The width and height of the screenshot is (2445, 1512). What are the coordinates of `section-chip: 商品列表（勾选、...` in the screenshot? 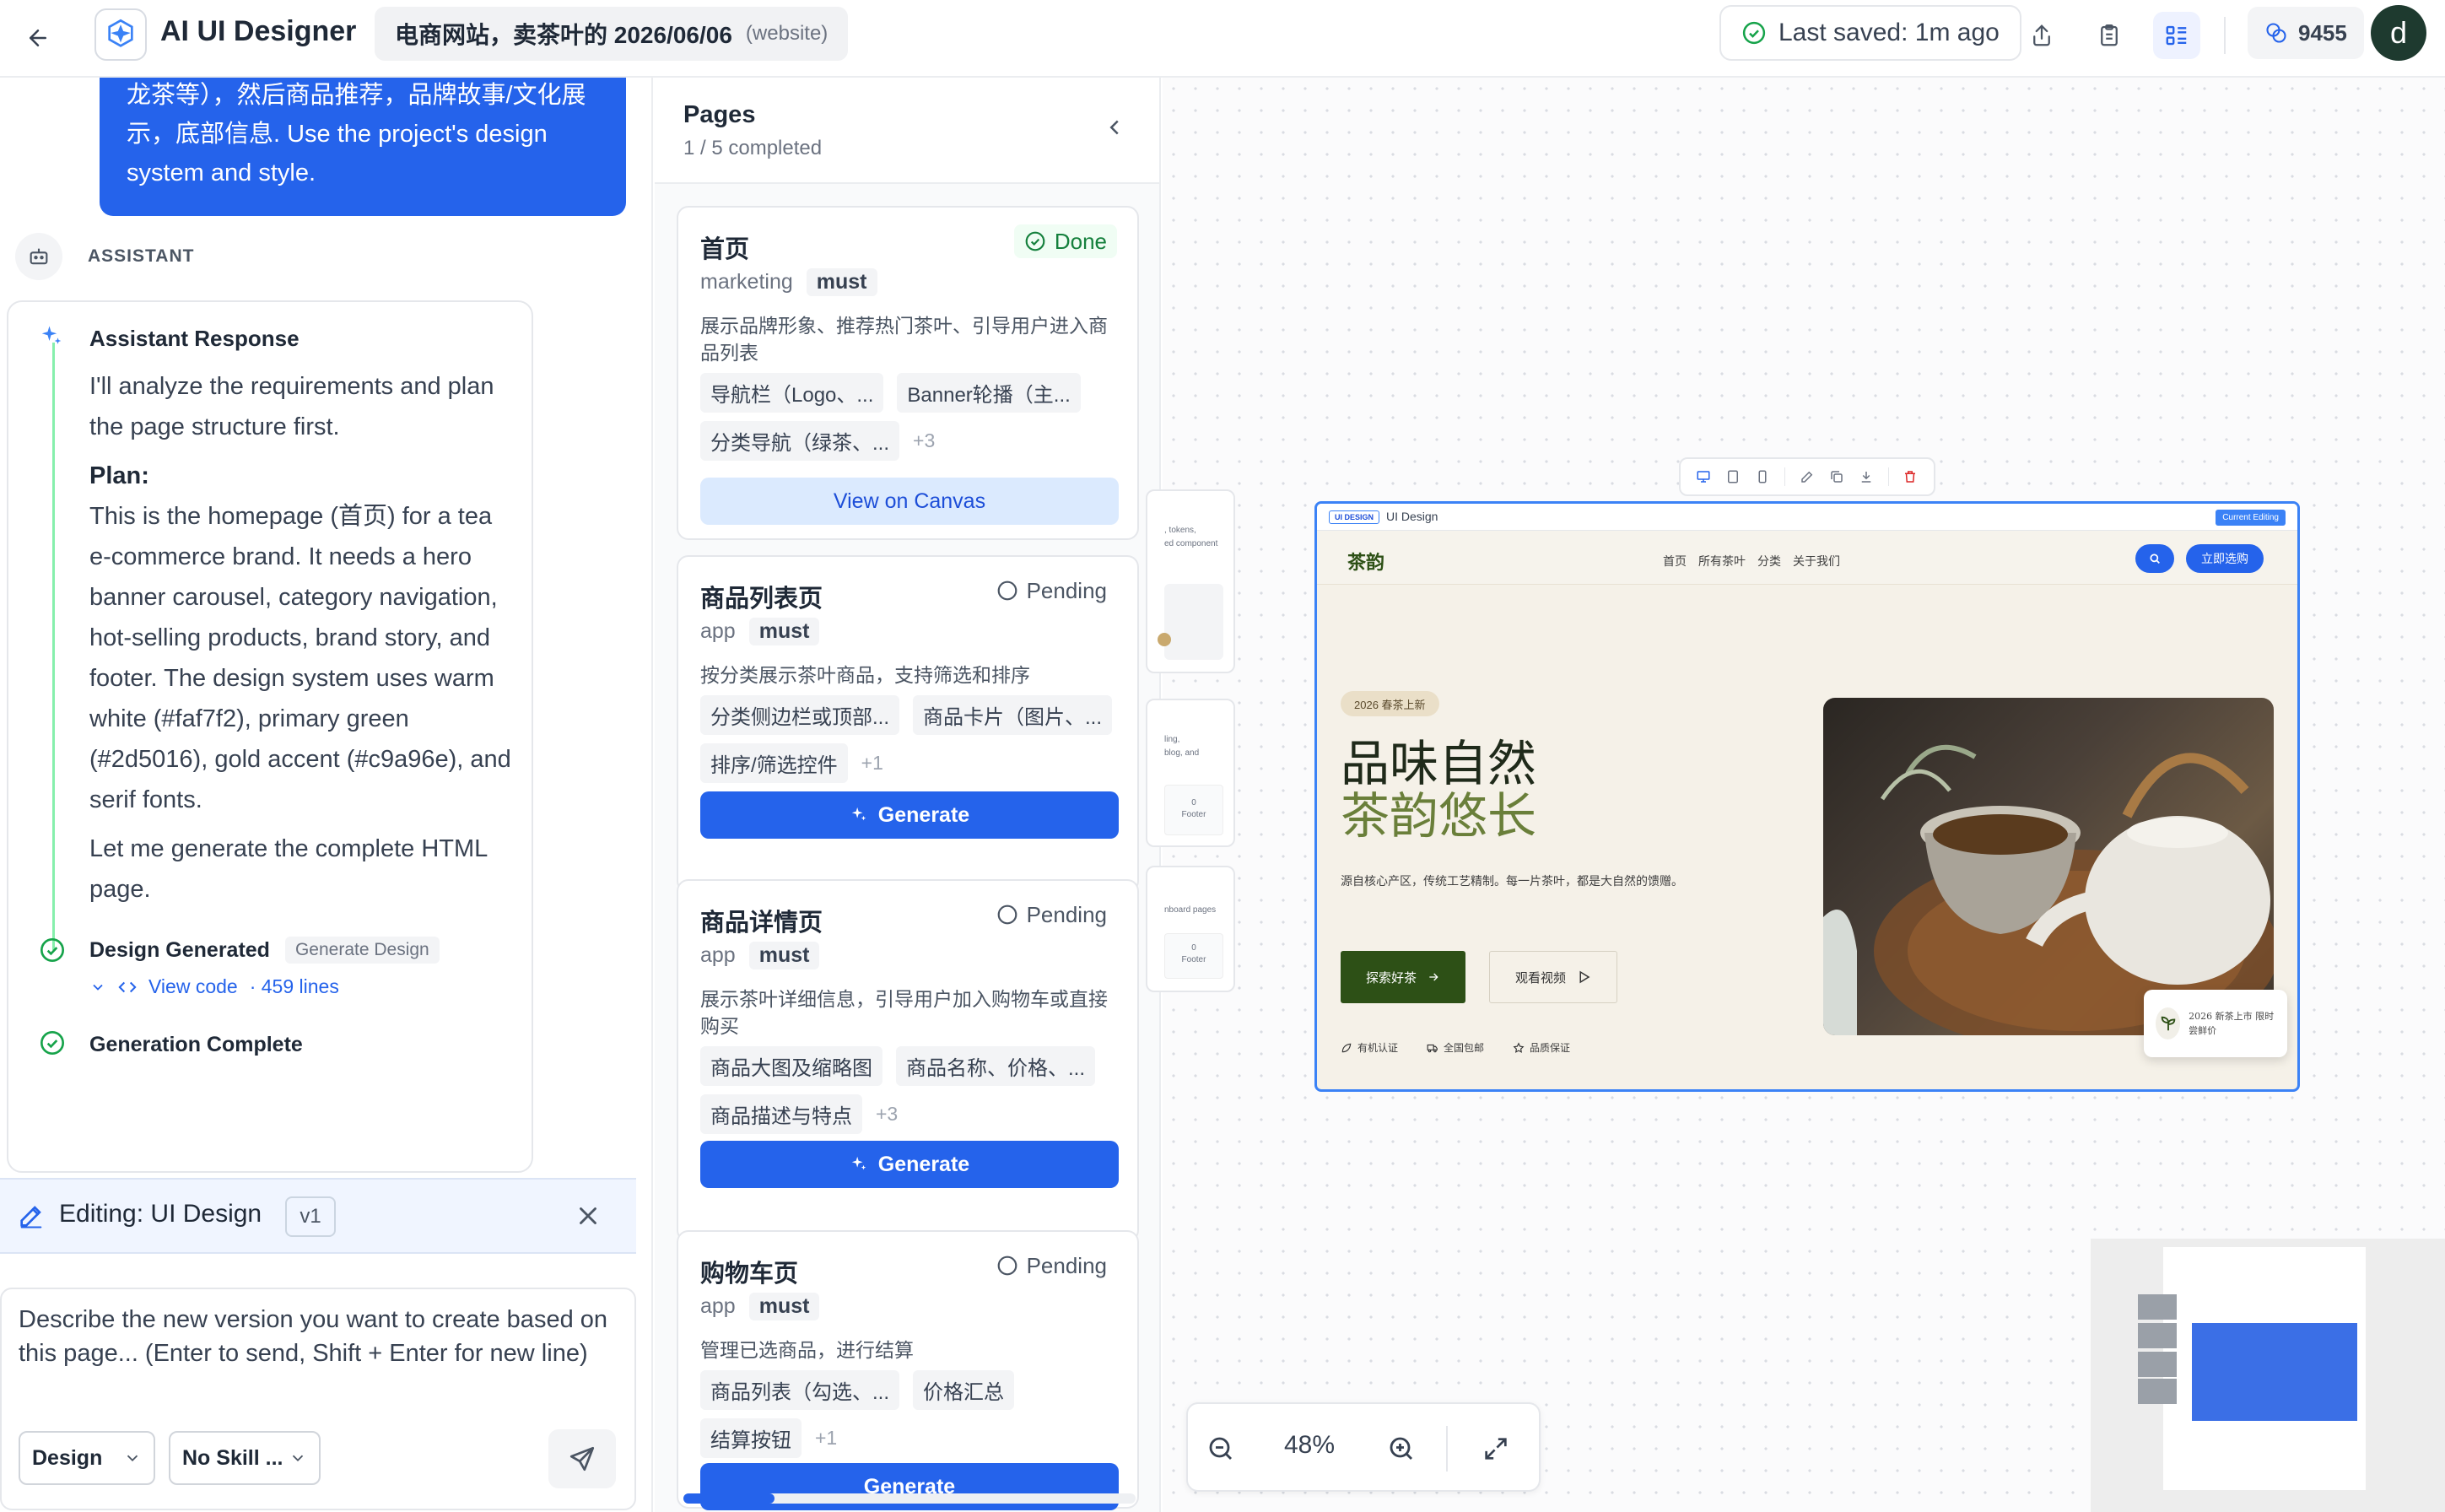 It's located at (800, 1390).